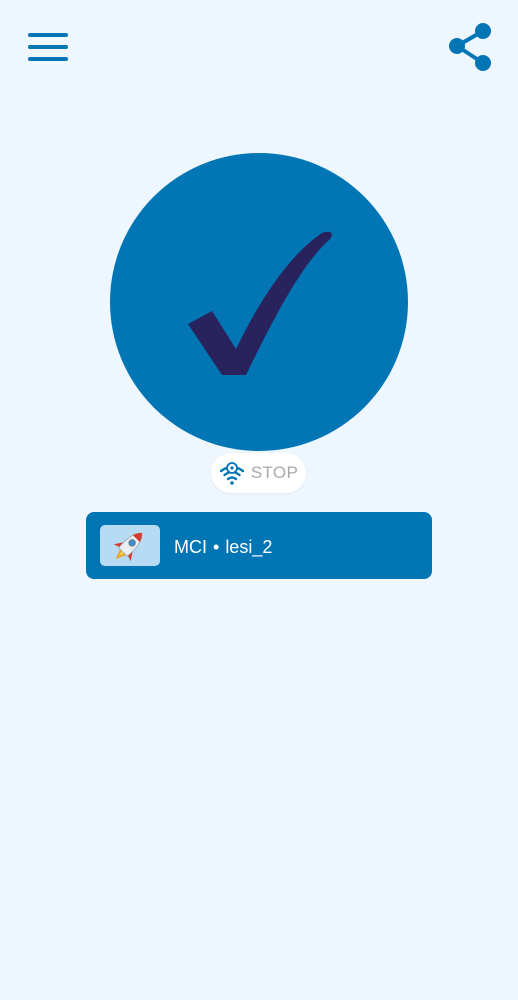  I want to click on wifi-settings-icon, so click(232, 473).